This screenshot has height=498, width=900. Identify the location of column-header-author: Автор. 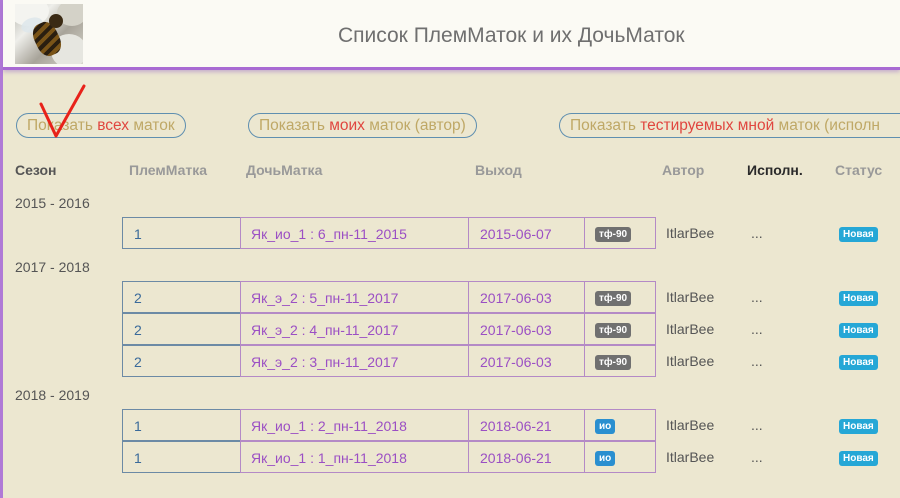
(683, 170).